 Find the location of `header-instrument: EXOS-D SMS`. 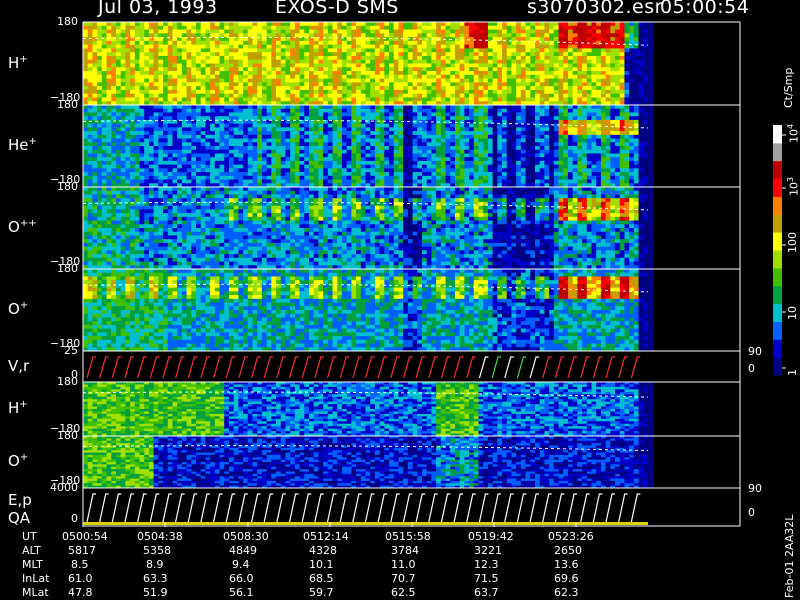

header-instrument: EXOS-D SMS is located at coordinates (337, 9).